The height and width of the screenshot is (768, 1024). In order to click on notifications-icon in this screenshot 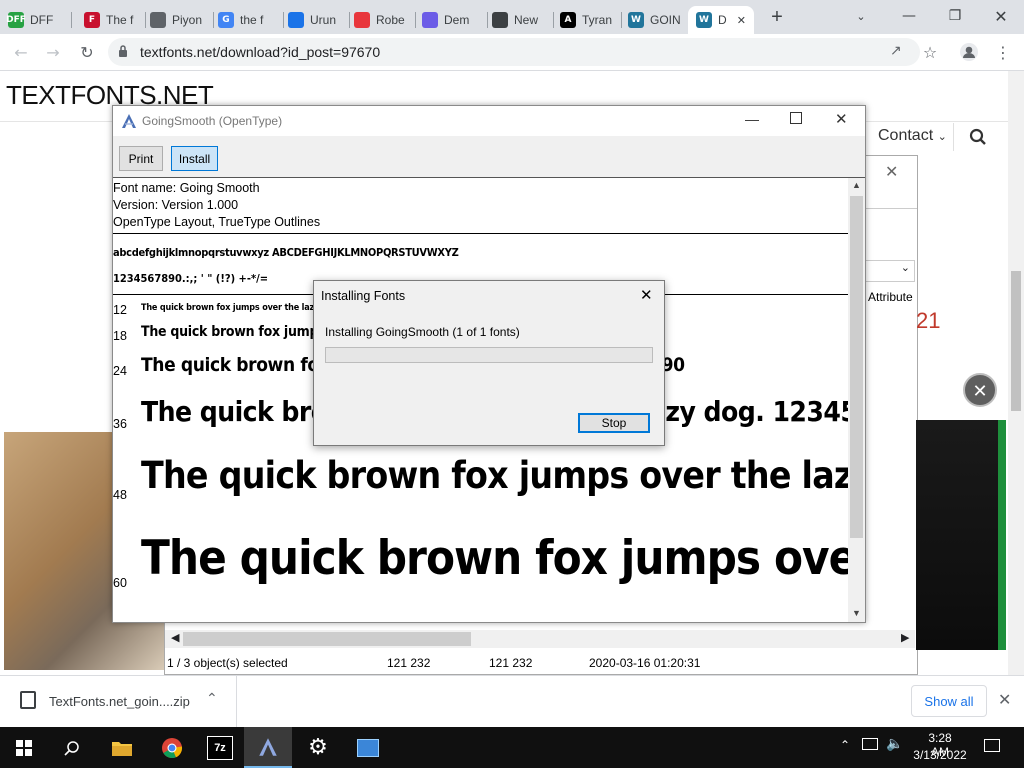, I will do `click(992, 745)`.